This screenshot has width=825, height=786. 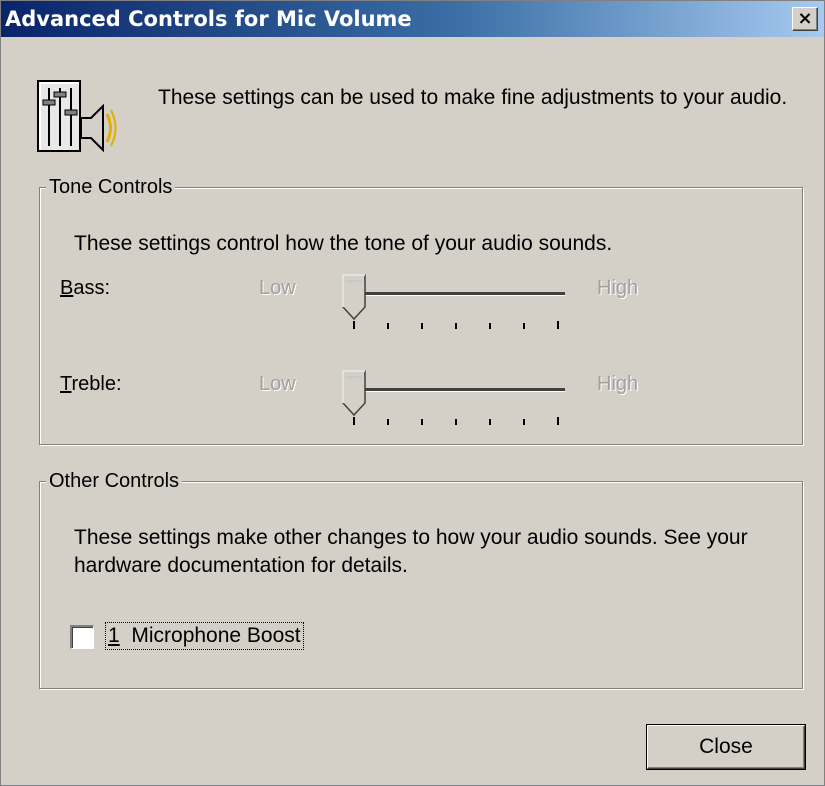 I want to click on microphone-boost-text: Microphone Boost, so click(x=210, y=635).